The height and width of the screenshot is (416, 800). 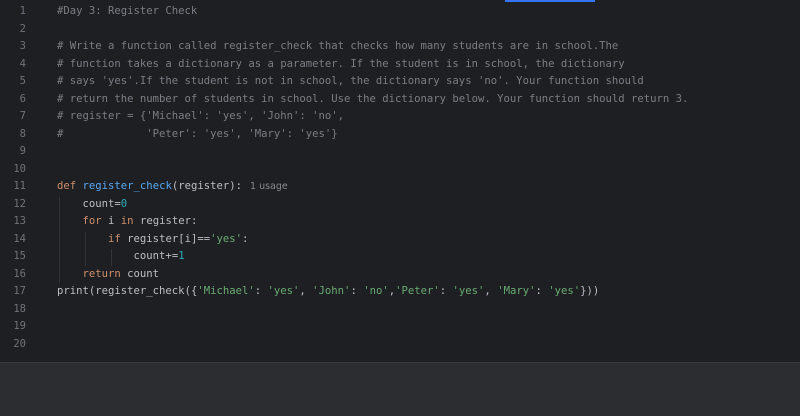 What do you see at coordinates (550, 1) in the screenshot?
I see `active-tab-indicator` at bounding box center [550, 1].